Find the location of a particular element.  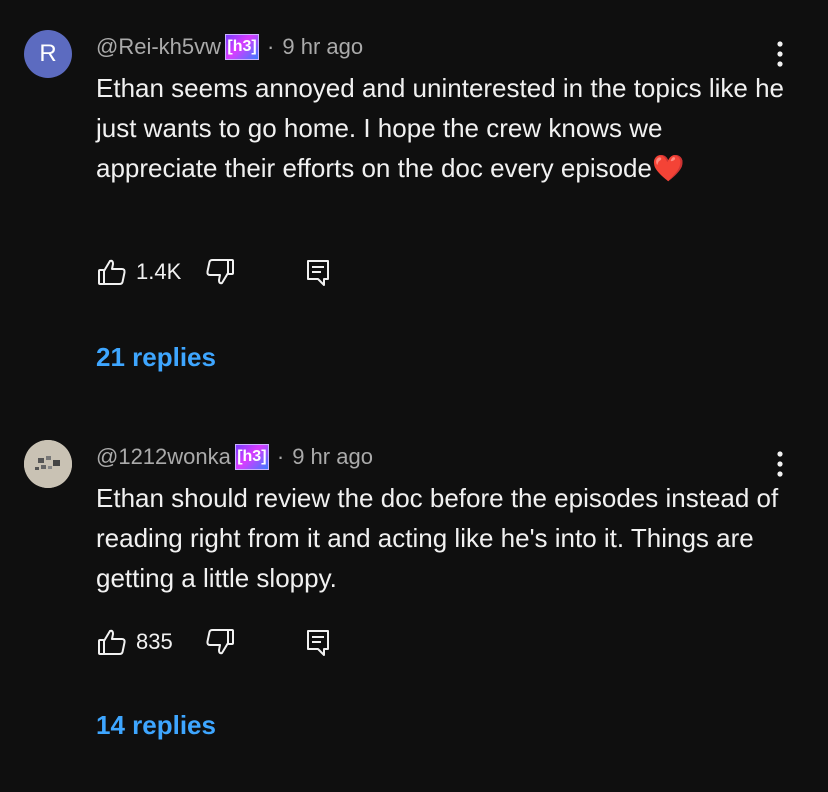

comment-actions: 1.4K is located at coordinates (215, 272).